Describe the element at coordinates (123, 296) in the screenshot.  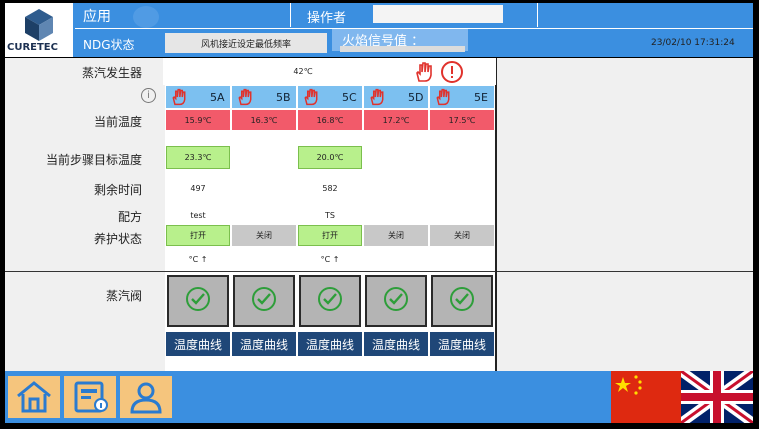
I see `label-steam-valve: 蒸汽阀` at that location.